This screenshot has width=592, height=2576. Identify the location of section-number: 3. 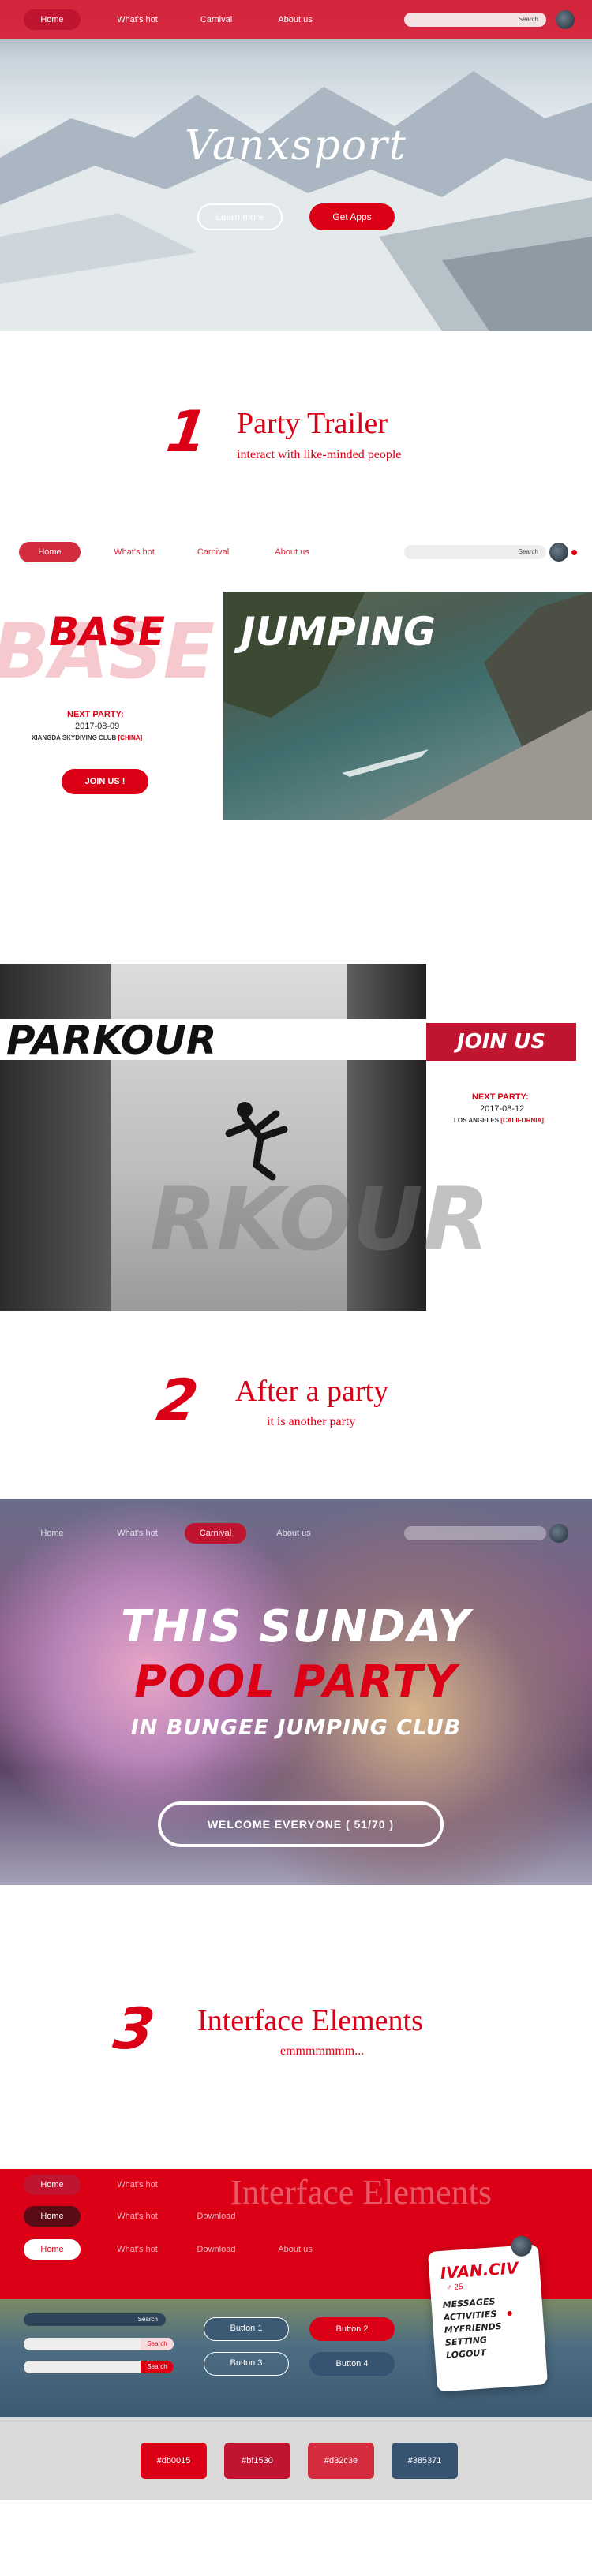
(134, 2028).